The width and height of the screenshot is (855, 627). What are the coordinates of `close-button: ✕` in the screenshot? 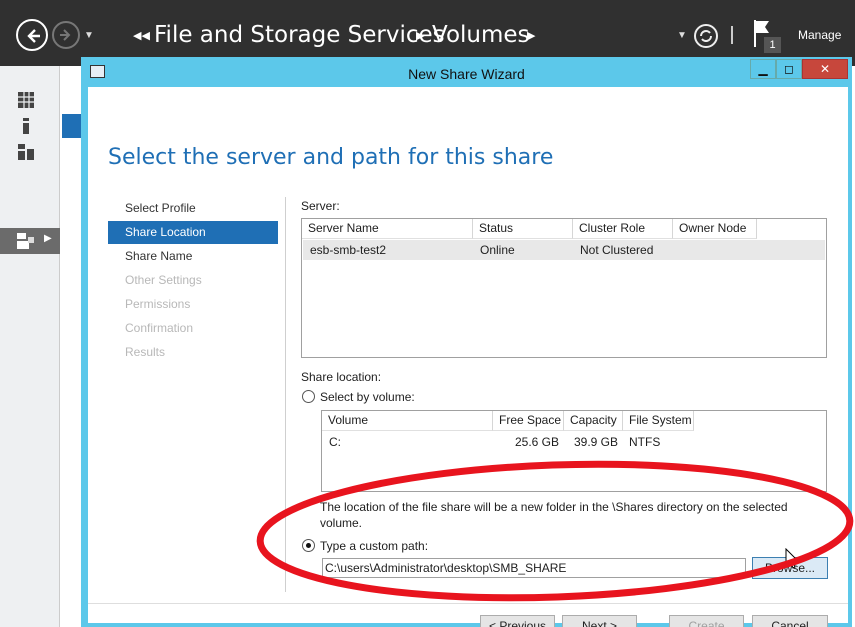 It's located at (825, 69).